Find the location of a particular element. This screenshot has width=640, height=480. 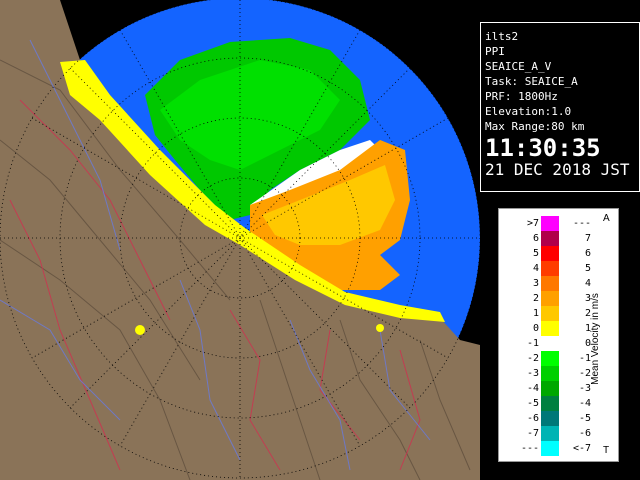

max-range-value: Max Range:80 km is located at coordinates (535, 126).